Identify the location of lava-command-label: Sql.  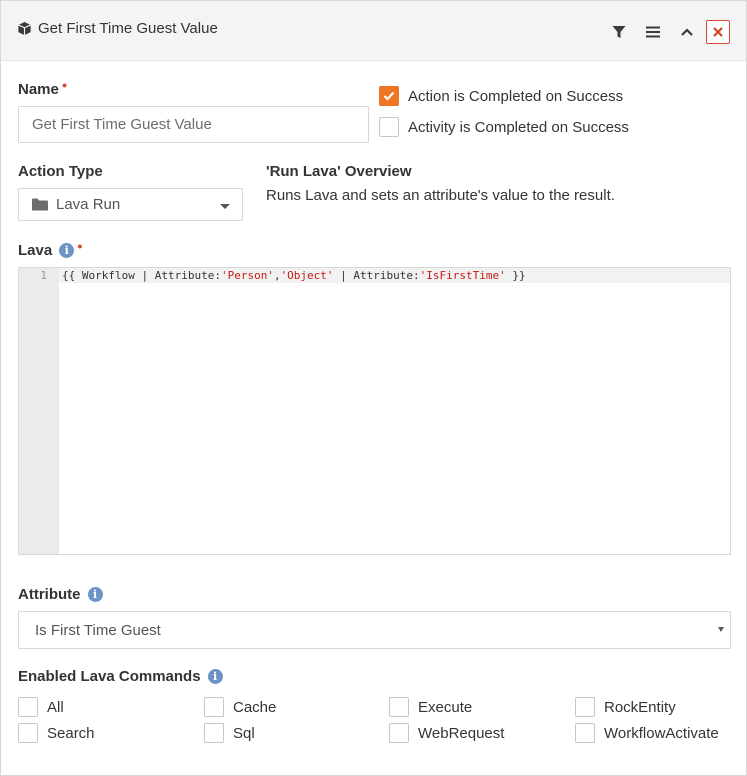
(244, 733).